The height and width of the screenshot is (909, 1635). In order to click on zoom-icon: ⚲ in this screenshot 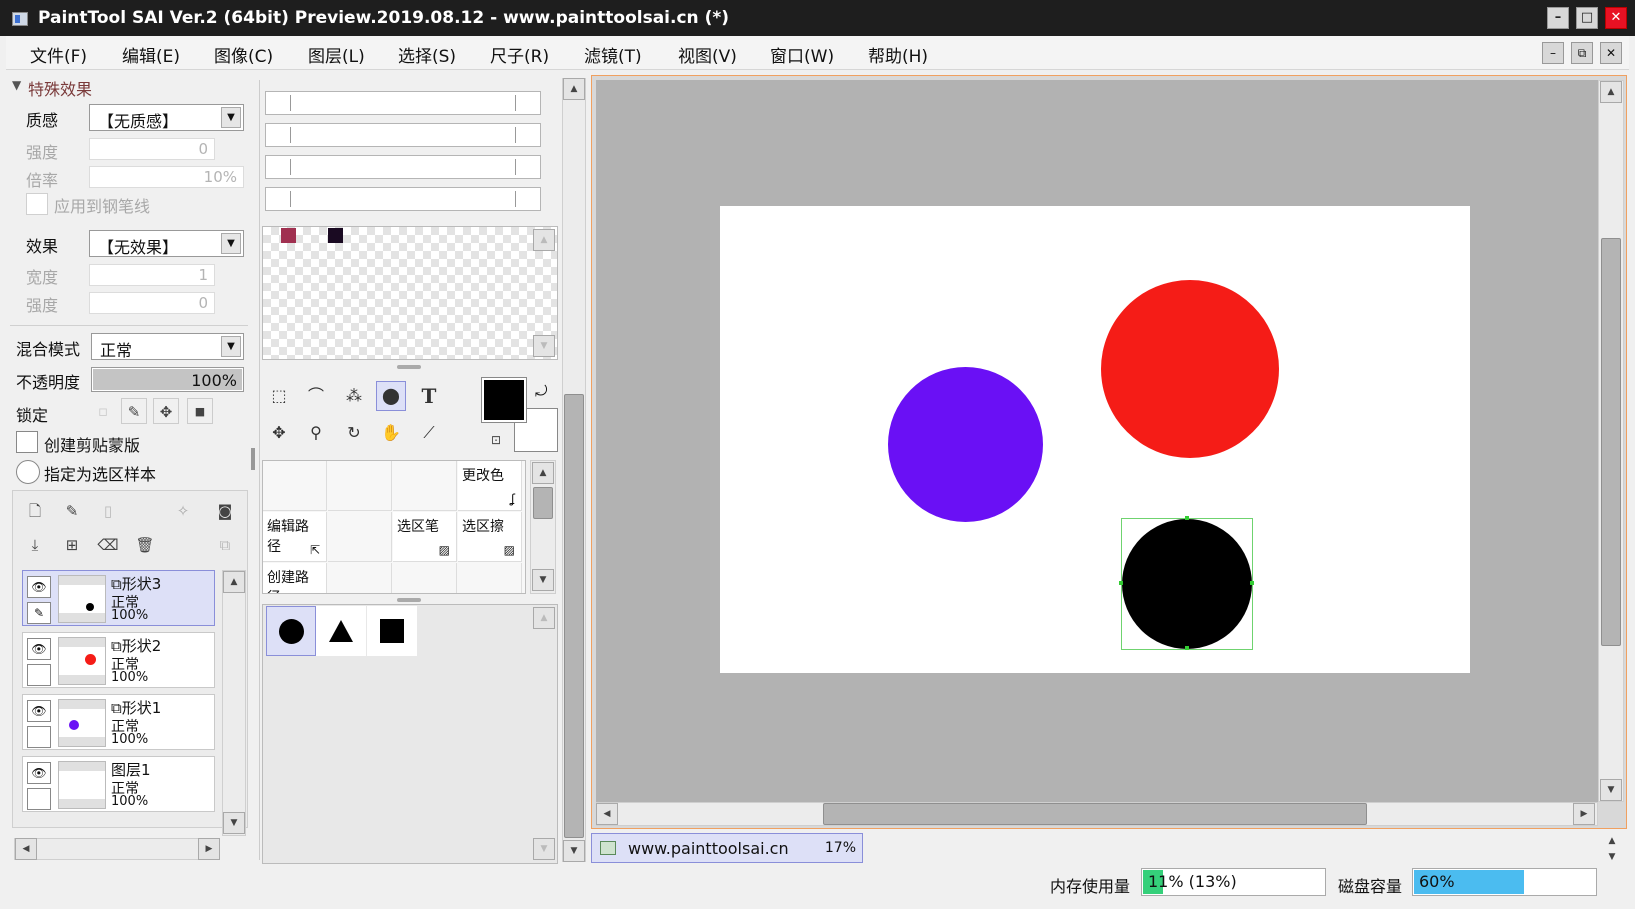, I will do `click(316, 433)`.